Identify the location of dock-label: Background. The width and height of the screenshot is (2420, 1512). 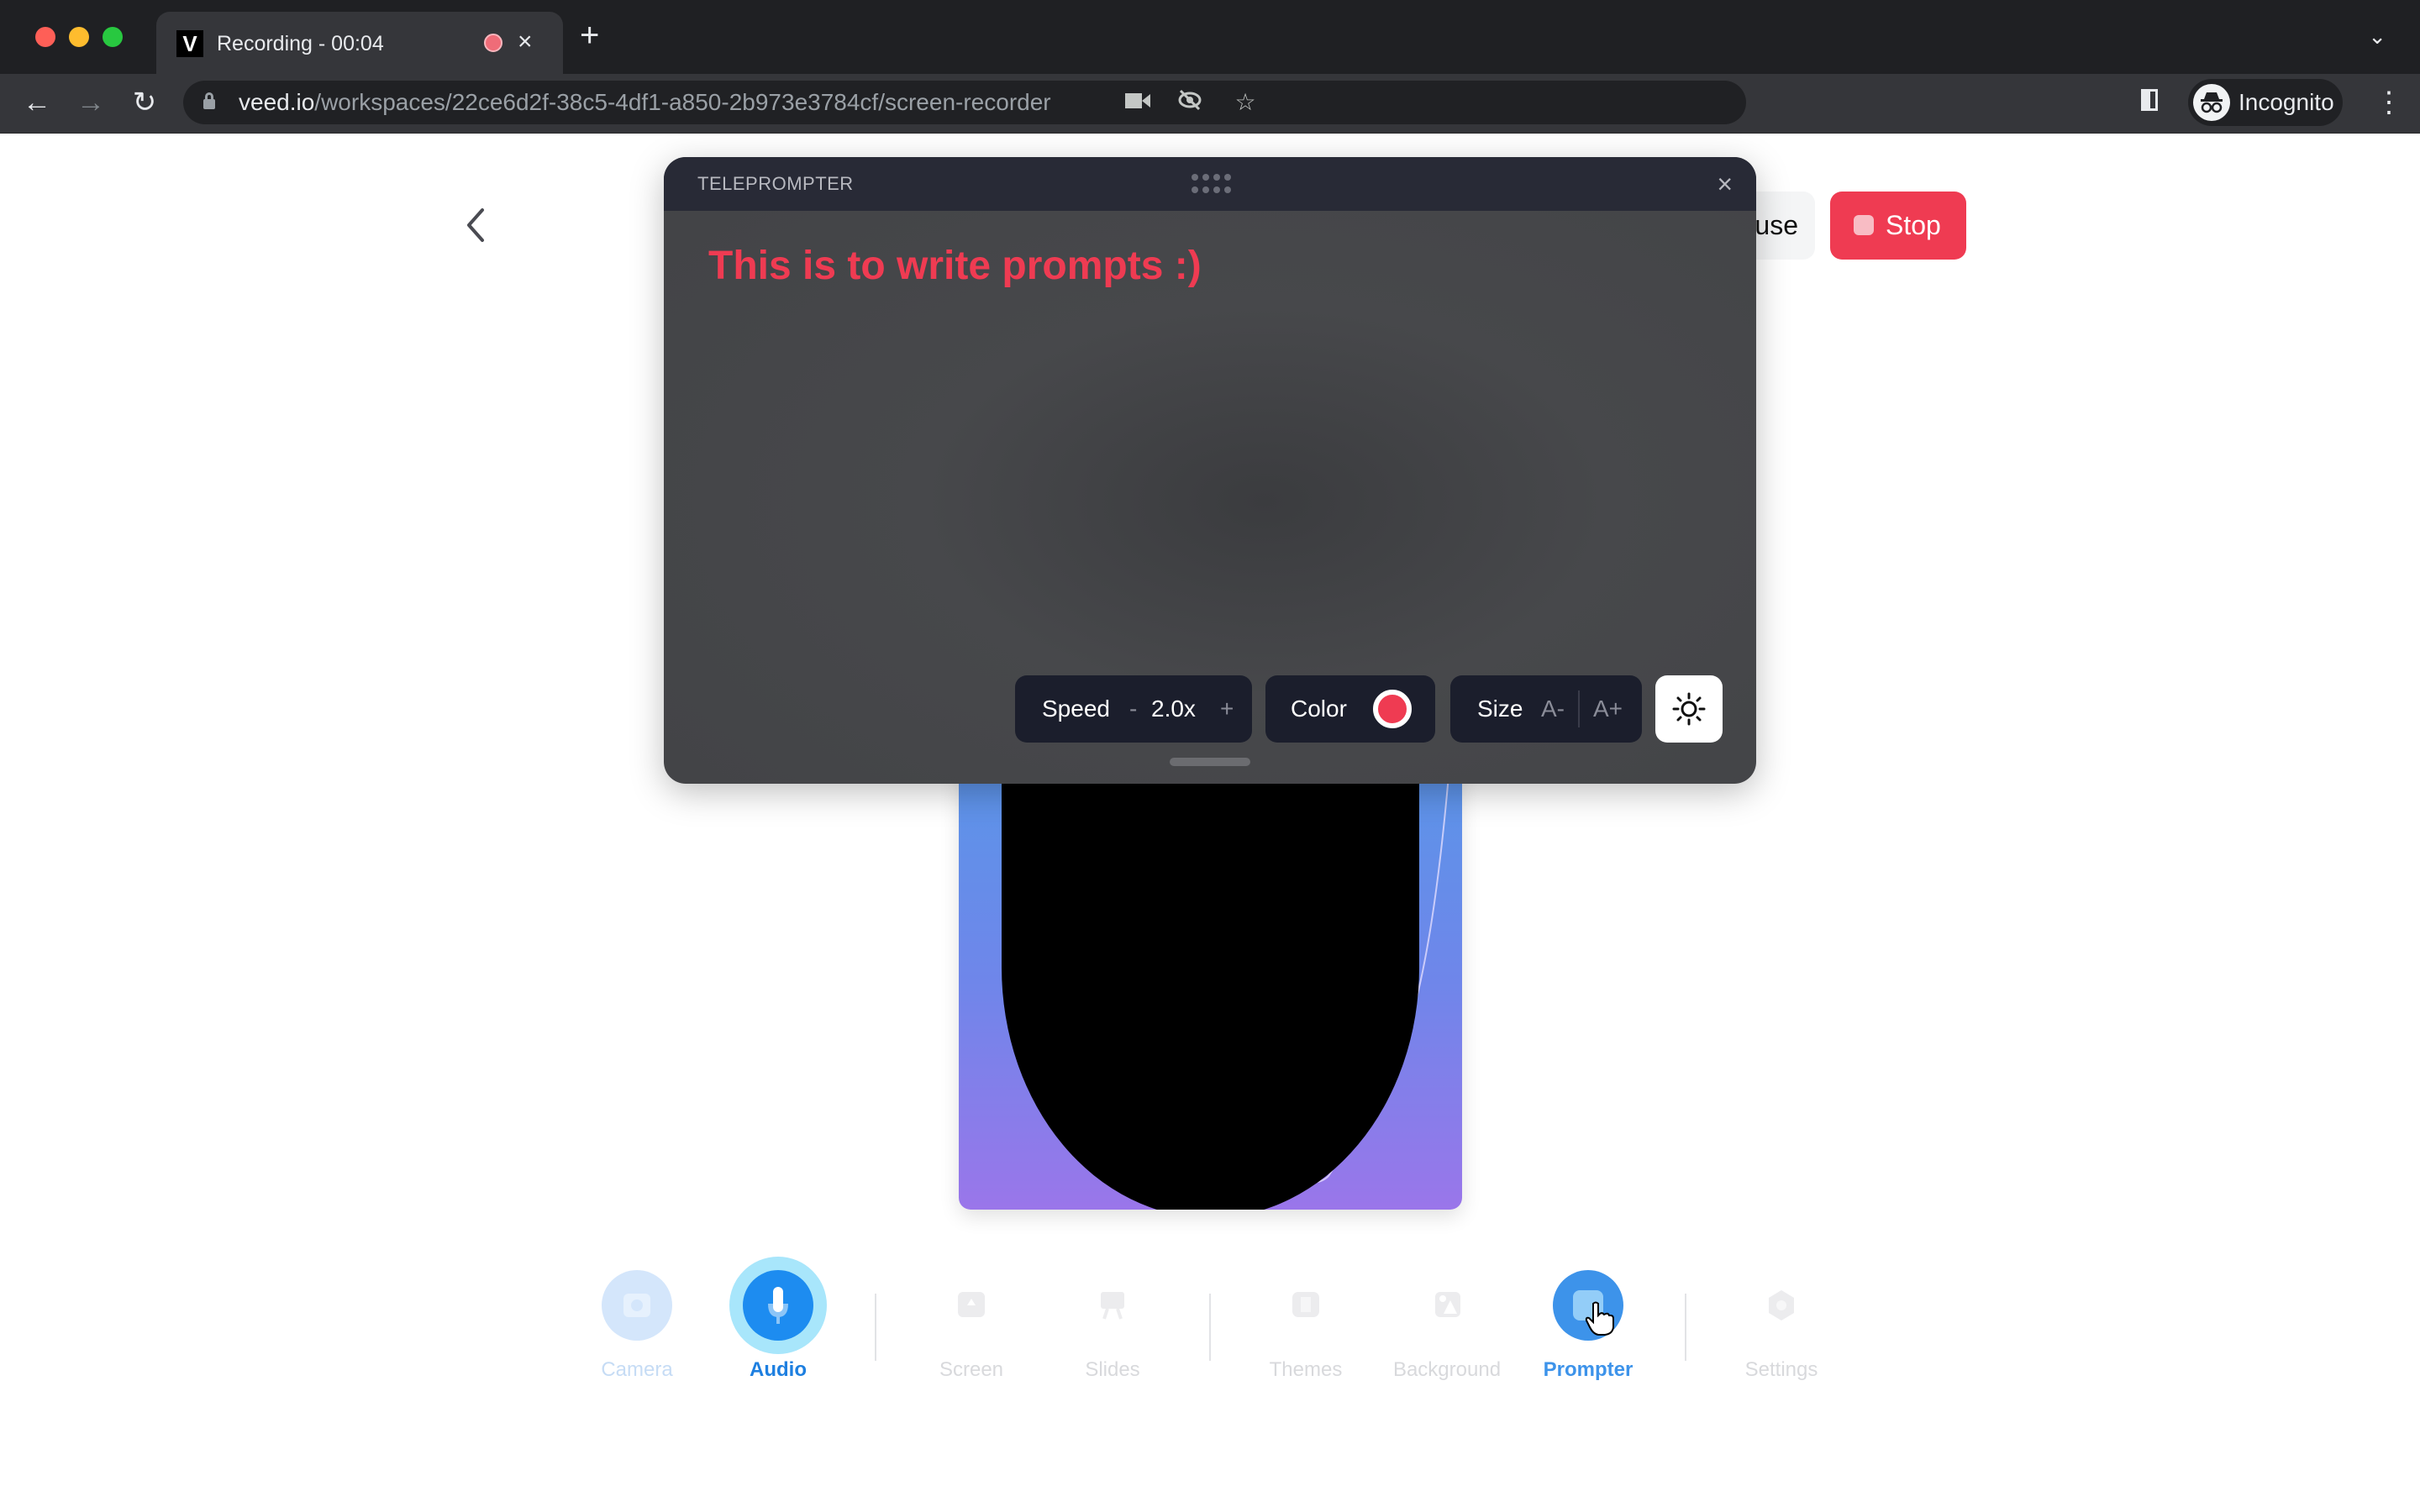
(1447, 1369).